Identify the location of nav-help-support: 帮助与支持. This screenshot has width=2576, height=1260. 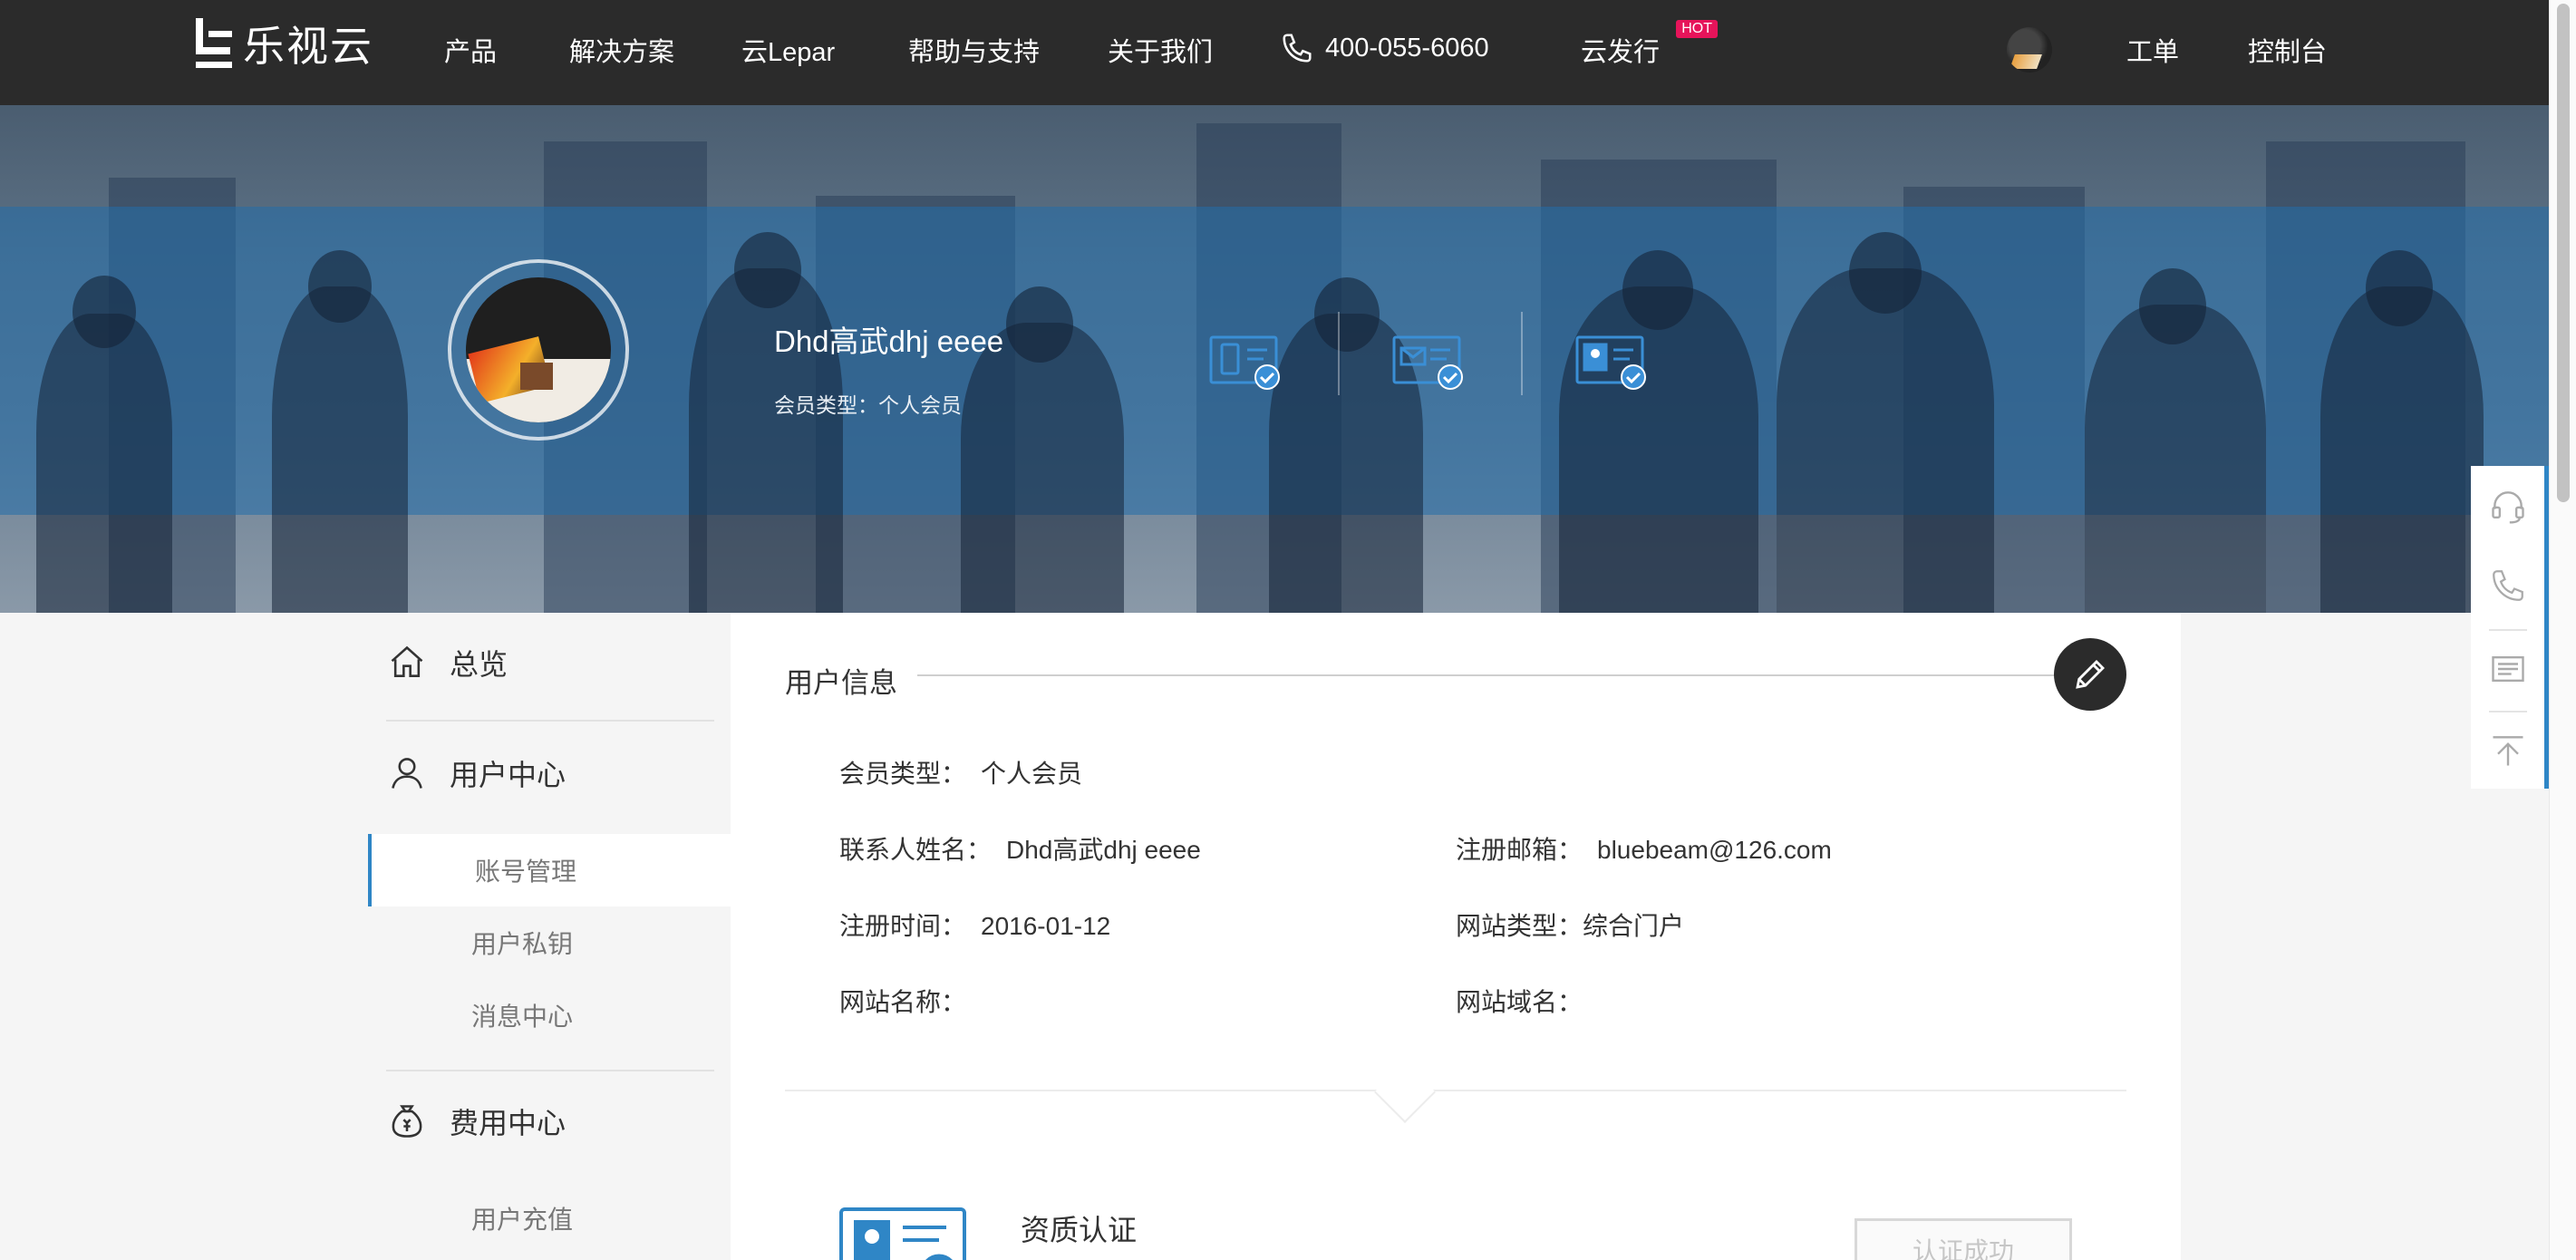
(974, 50).